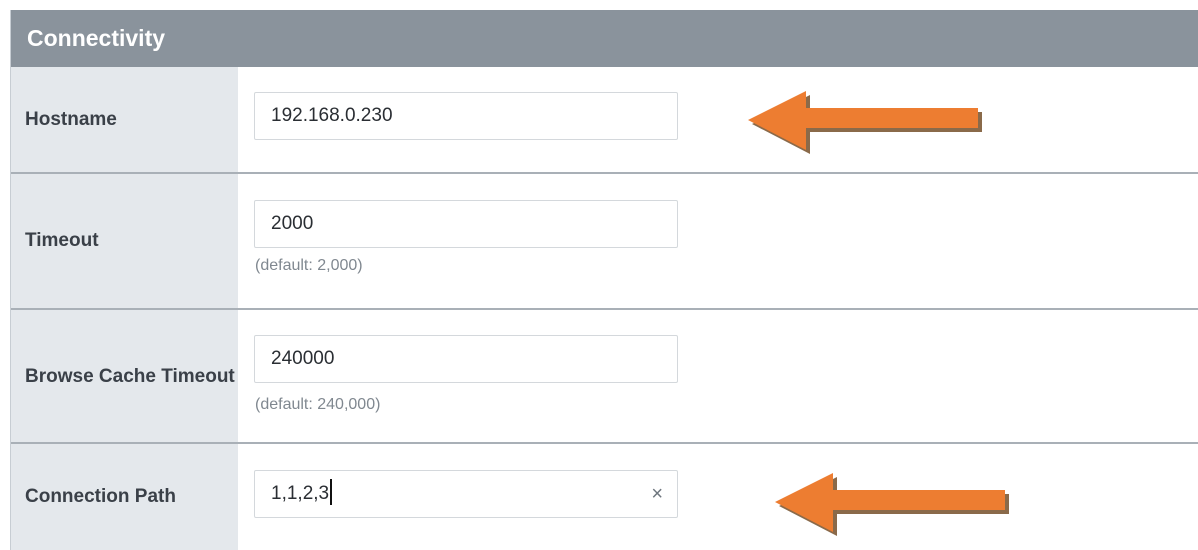  What do you see at coordinates (466, 224) in the screenshot?
I see `timeout-input: 2000` at bounding box center [466, 224].